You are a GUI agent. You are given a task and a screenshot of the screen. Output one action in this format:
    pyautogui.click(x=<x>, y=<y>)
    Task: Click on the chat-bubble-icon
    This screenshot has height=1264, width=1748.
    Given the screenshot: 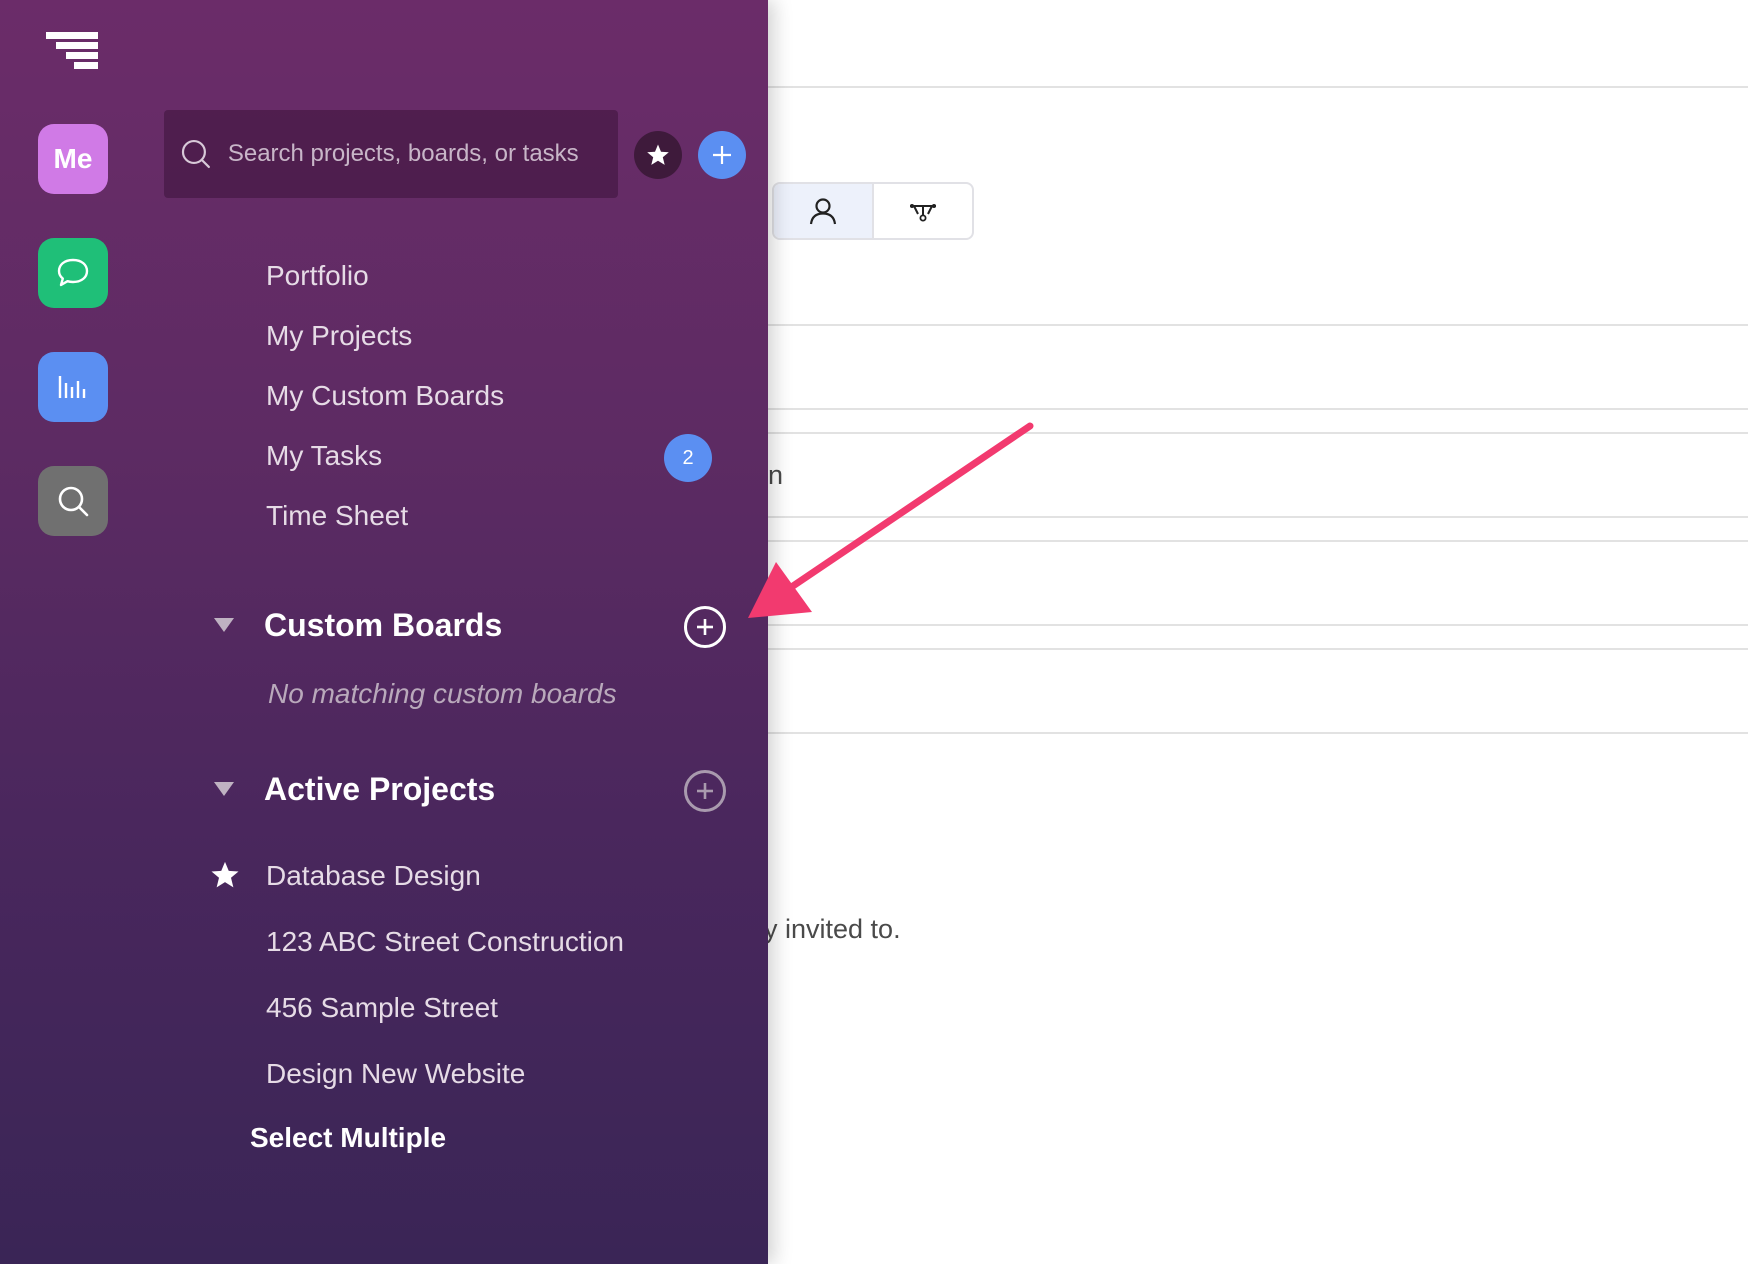 What is the action you would take?
    pyautogui.click(x=73, y=272)
    